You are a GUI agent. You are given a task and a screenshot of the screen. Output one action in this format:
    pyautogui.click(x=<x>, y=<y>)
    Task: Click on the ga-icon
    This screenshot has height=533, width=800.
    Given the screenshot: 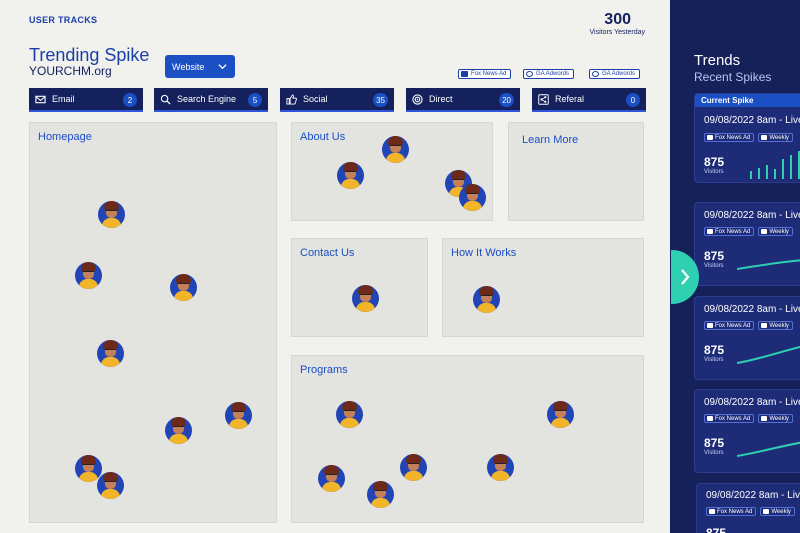 What is the action you would take?
    pyautogui.click(x=595, y=74)
    